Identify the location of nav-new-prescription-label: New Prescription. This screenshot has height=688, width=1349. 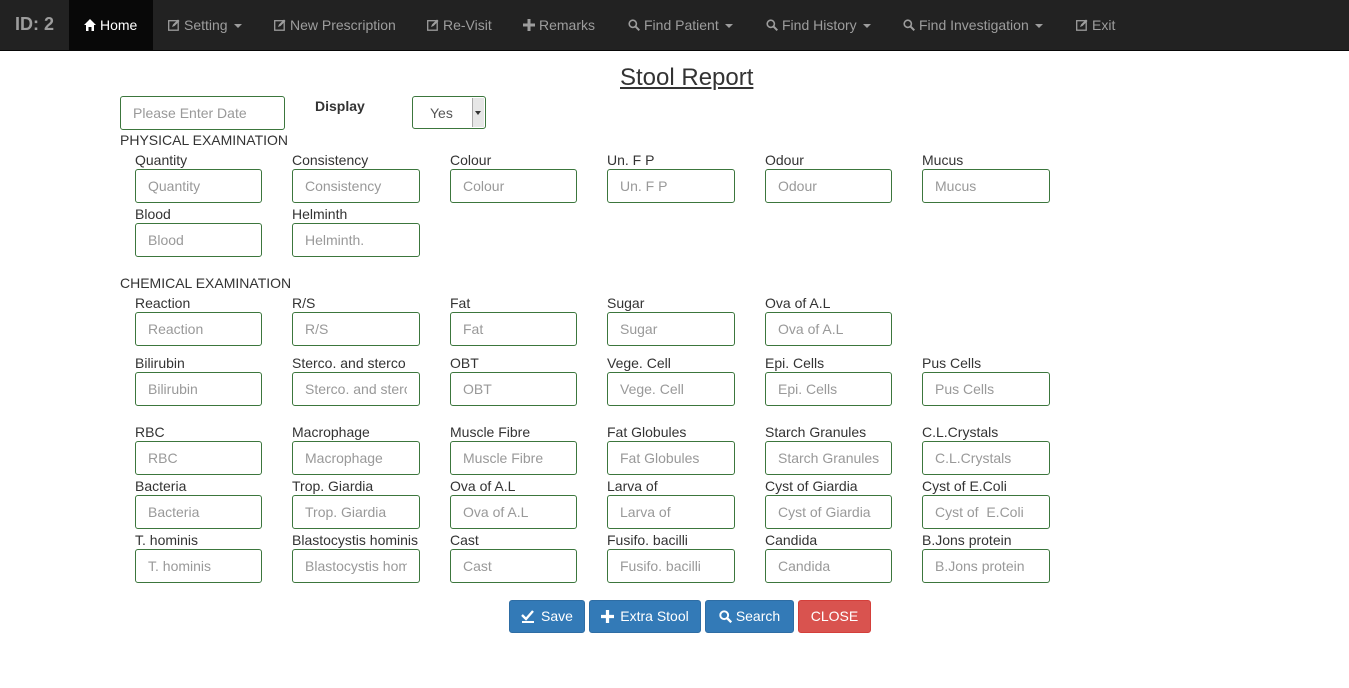
(343, 25).